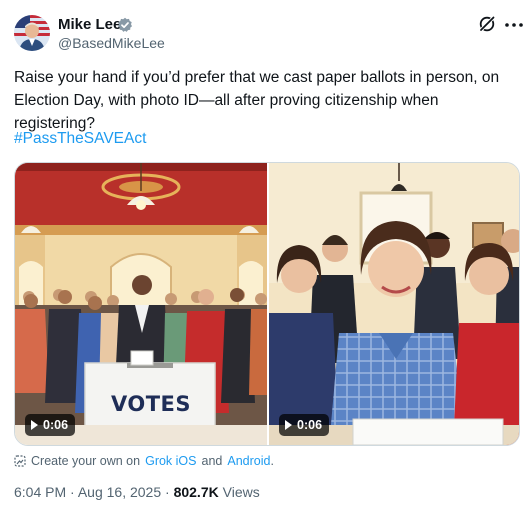  Describe the element at coordinates (119, 492) in the screenshot. I see `tweet-date: Aug 16, 2025` at that location.